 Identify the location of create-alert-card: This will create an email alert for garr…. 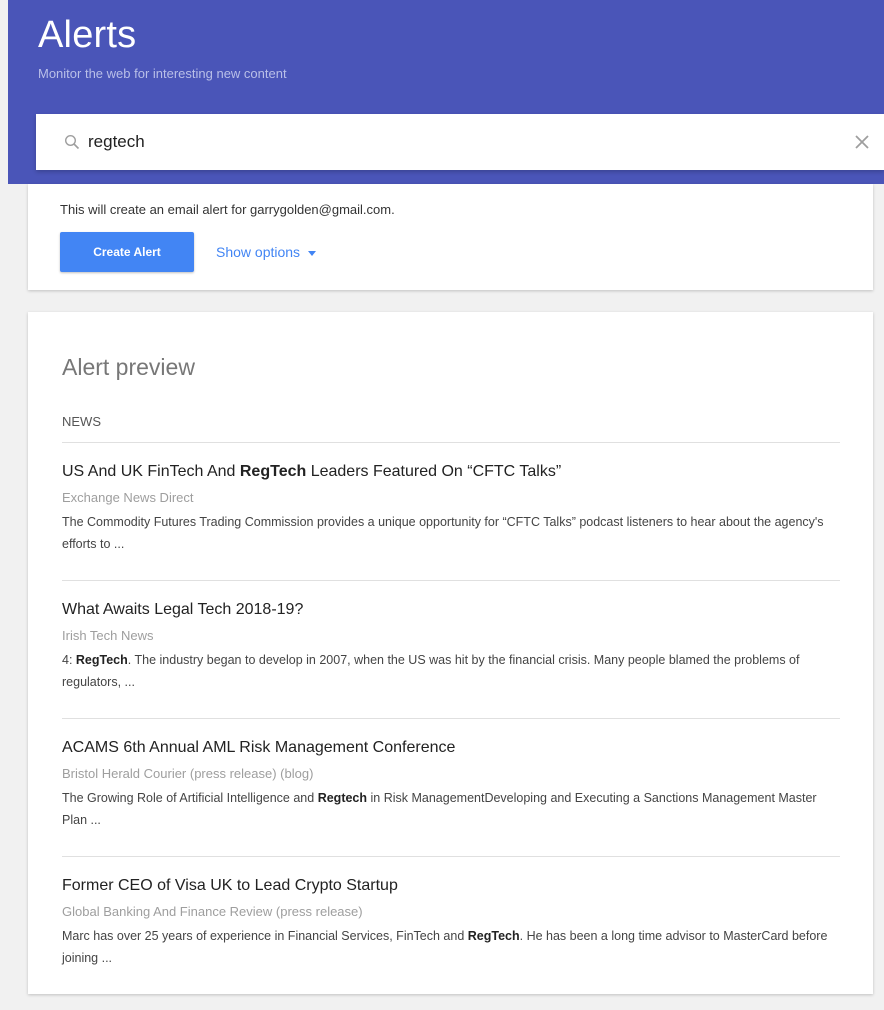
(450, 237).